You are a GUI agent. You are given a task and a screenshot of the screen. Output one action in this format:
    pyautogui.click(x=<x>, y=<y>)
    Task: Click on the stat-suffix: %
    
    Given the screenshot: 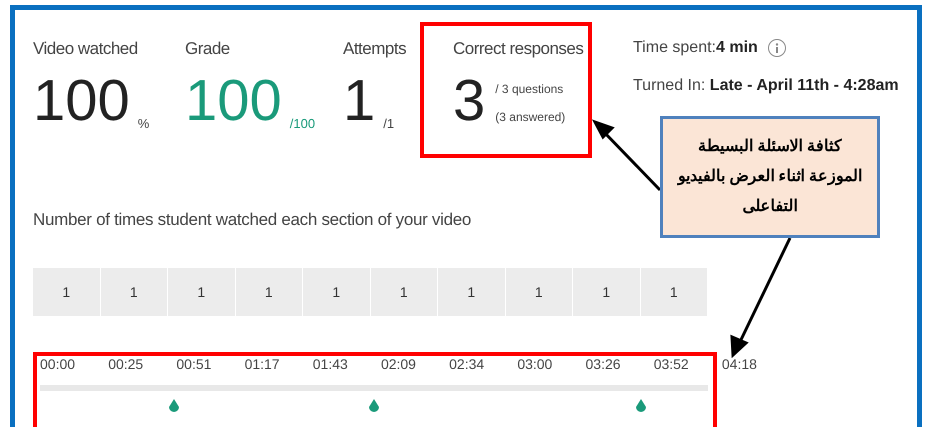 What is the action you would take?
    pyautogui.click(x=144, y=124)
    